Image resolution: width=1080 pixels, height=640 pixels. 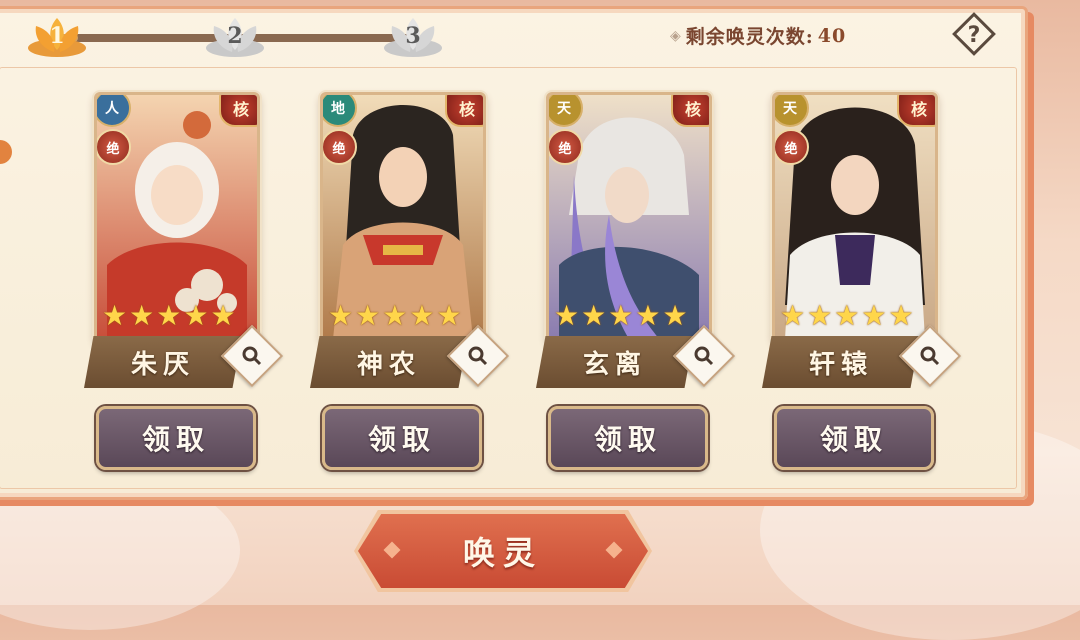 I want to click on question-icon: ?, so click(x=974, y=34).